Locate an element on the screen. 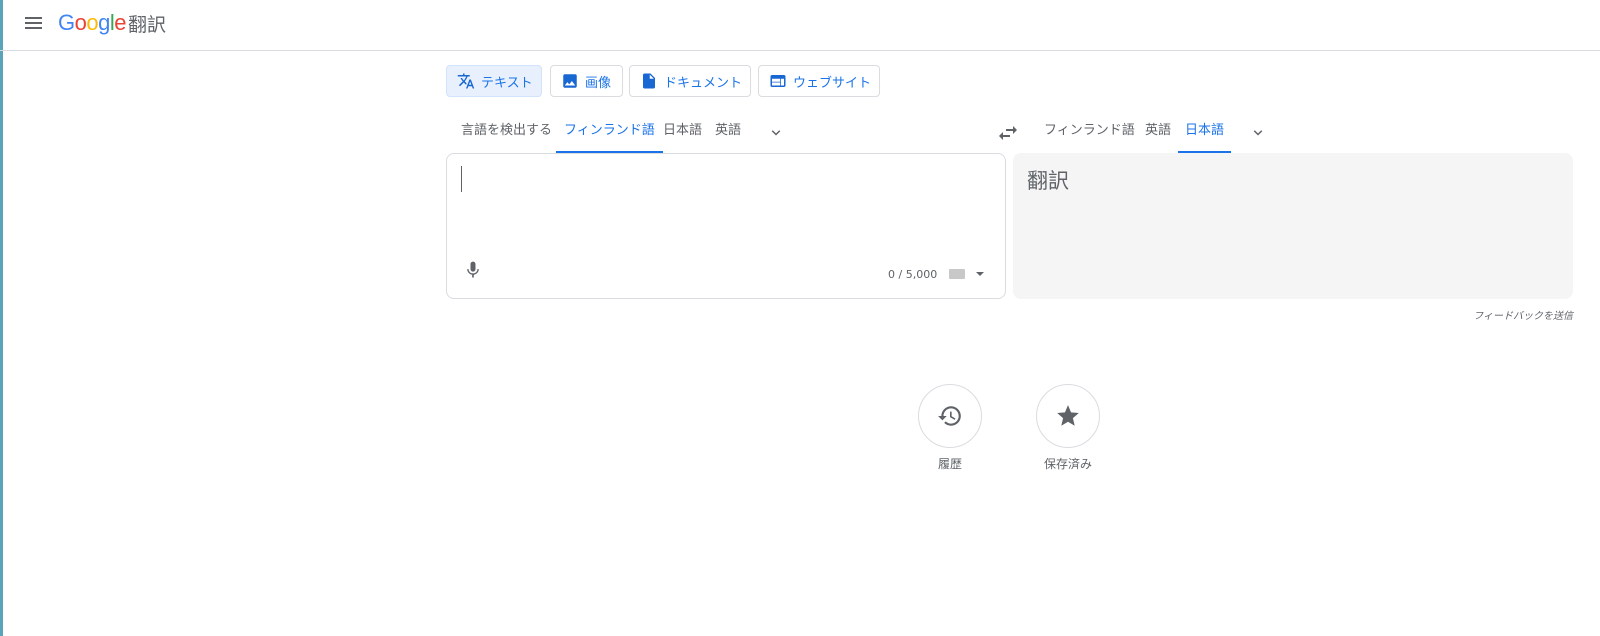  saved-button is located at coordinates (1068, 416).